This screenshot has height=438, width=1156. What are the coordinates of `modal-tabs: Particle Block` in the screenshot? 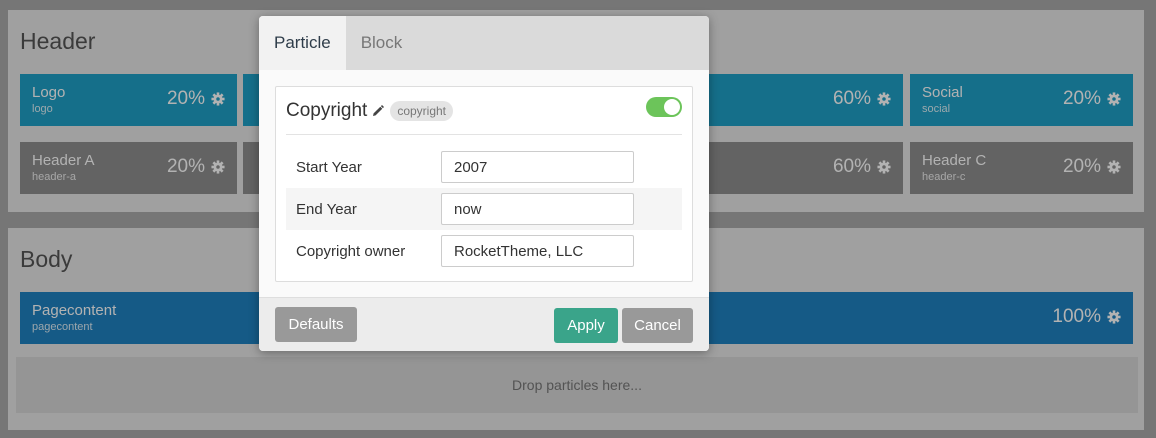 It's located at (484, 43).